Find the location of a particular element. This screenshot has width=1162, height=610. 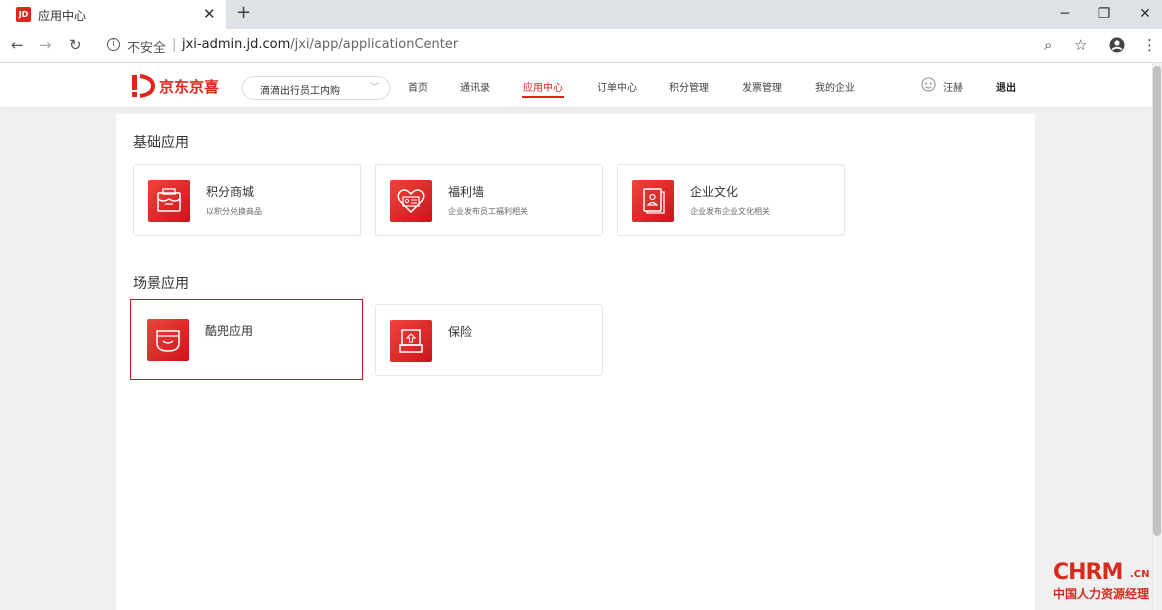

browser-tab-bar: JD 应用中心 ✕ + ─ ❐ ✕ is located at coordinates (581, 14).